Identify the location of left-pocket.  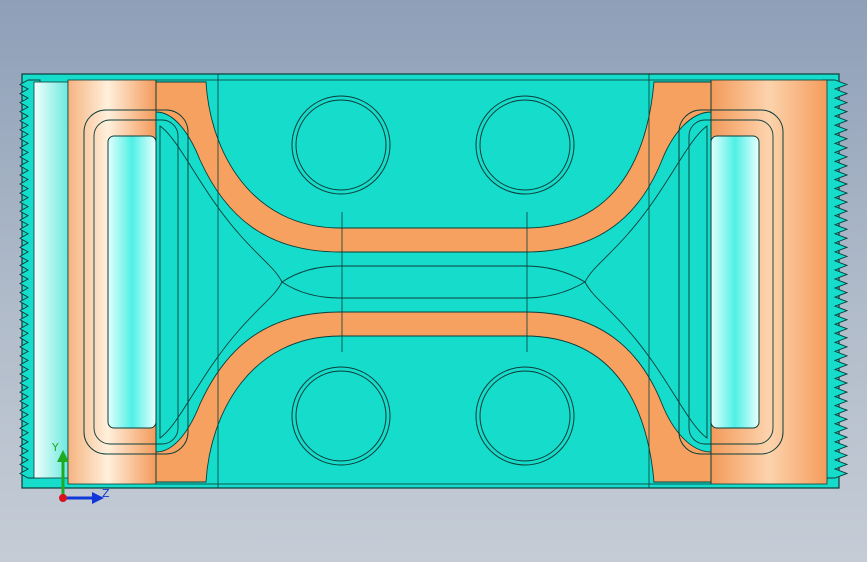
(132, 282).